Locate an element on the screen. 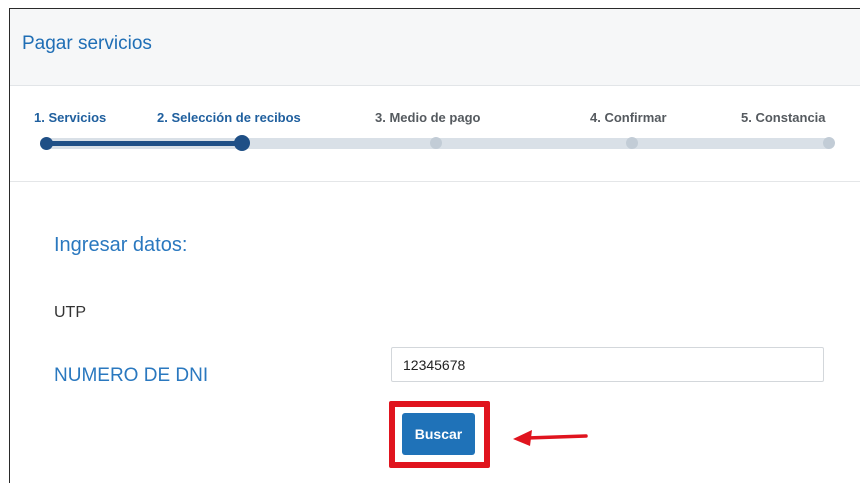 The height and width of the screenshot is (483, 860). dni-label: NUMERO DE DNI is located at coordinates (131, 375).